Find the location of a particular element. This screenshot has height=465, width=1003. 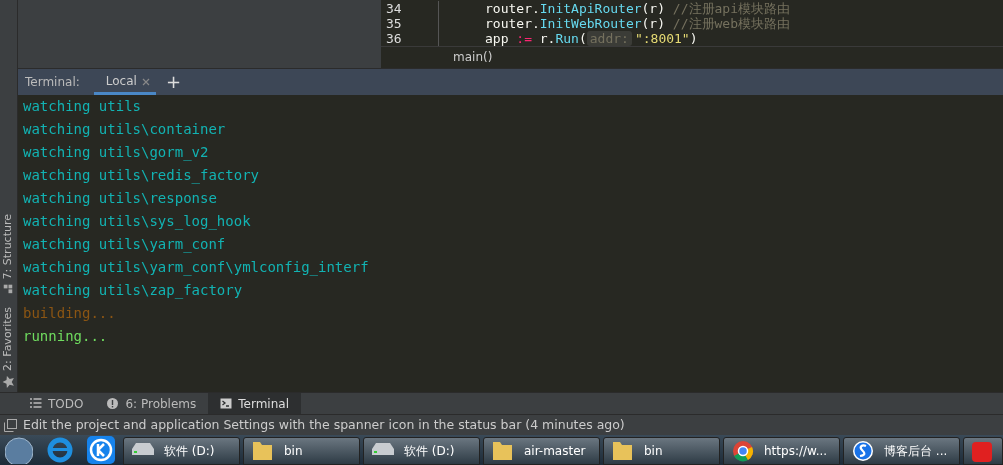

panel-icon is located at coordinates (10, 425).